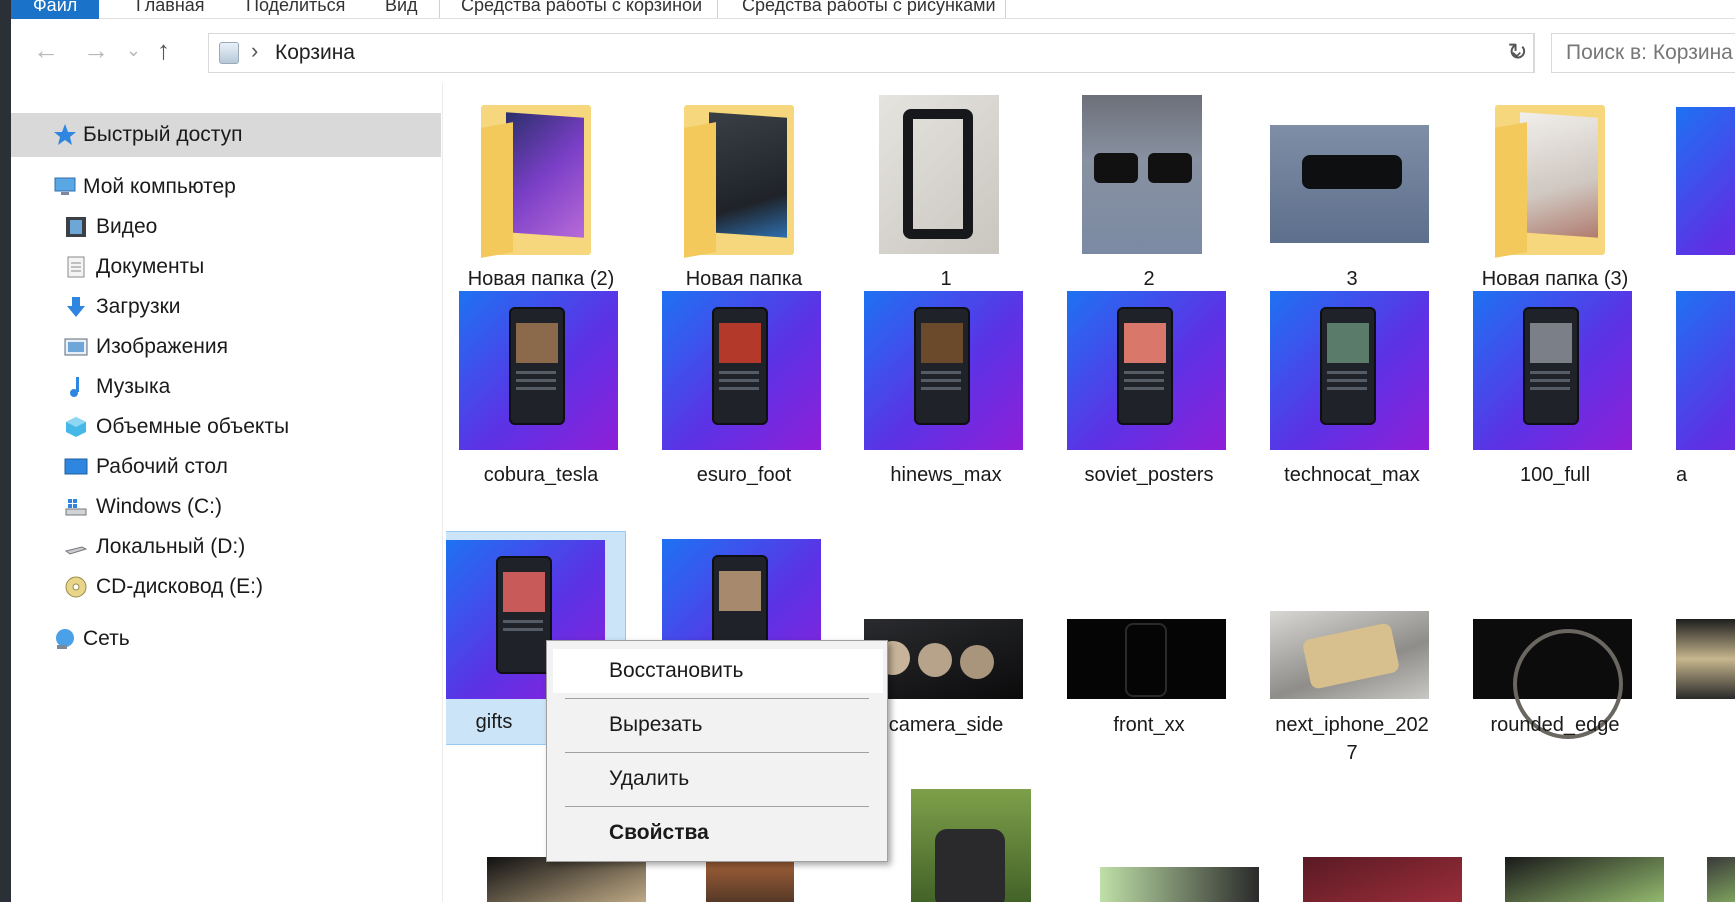 This screenshot has width=1735, height=902. Describe the element at coordinates (718, 833) in the screenshot. I see `menu-item-properties: Свойства` at that location.